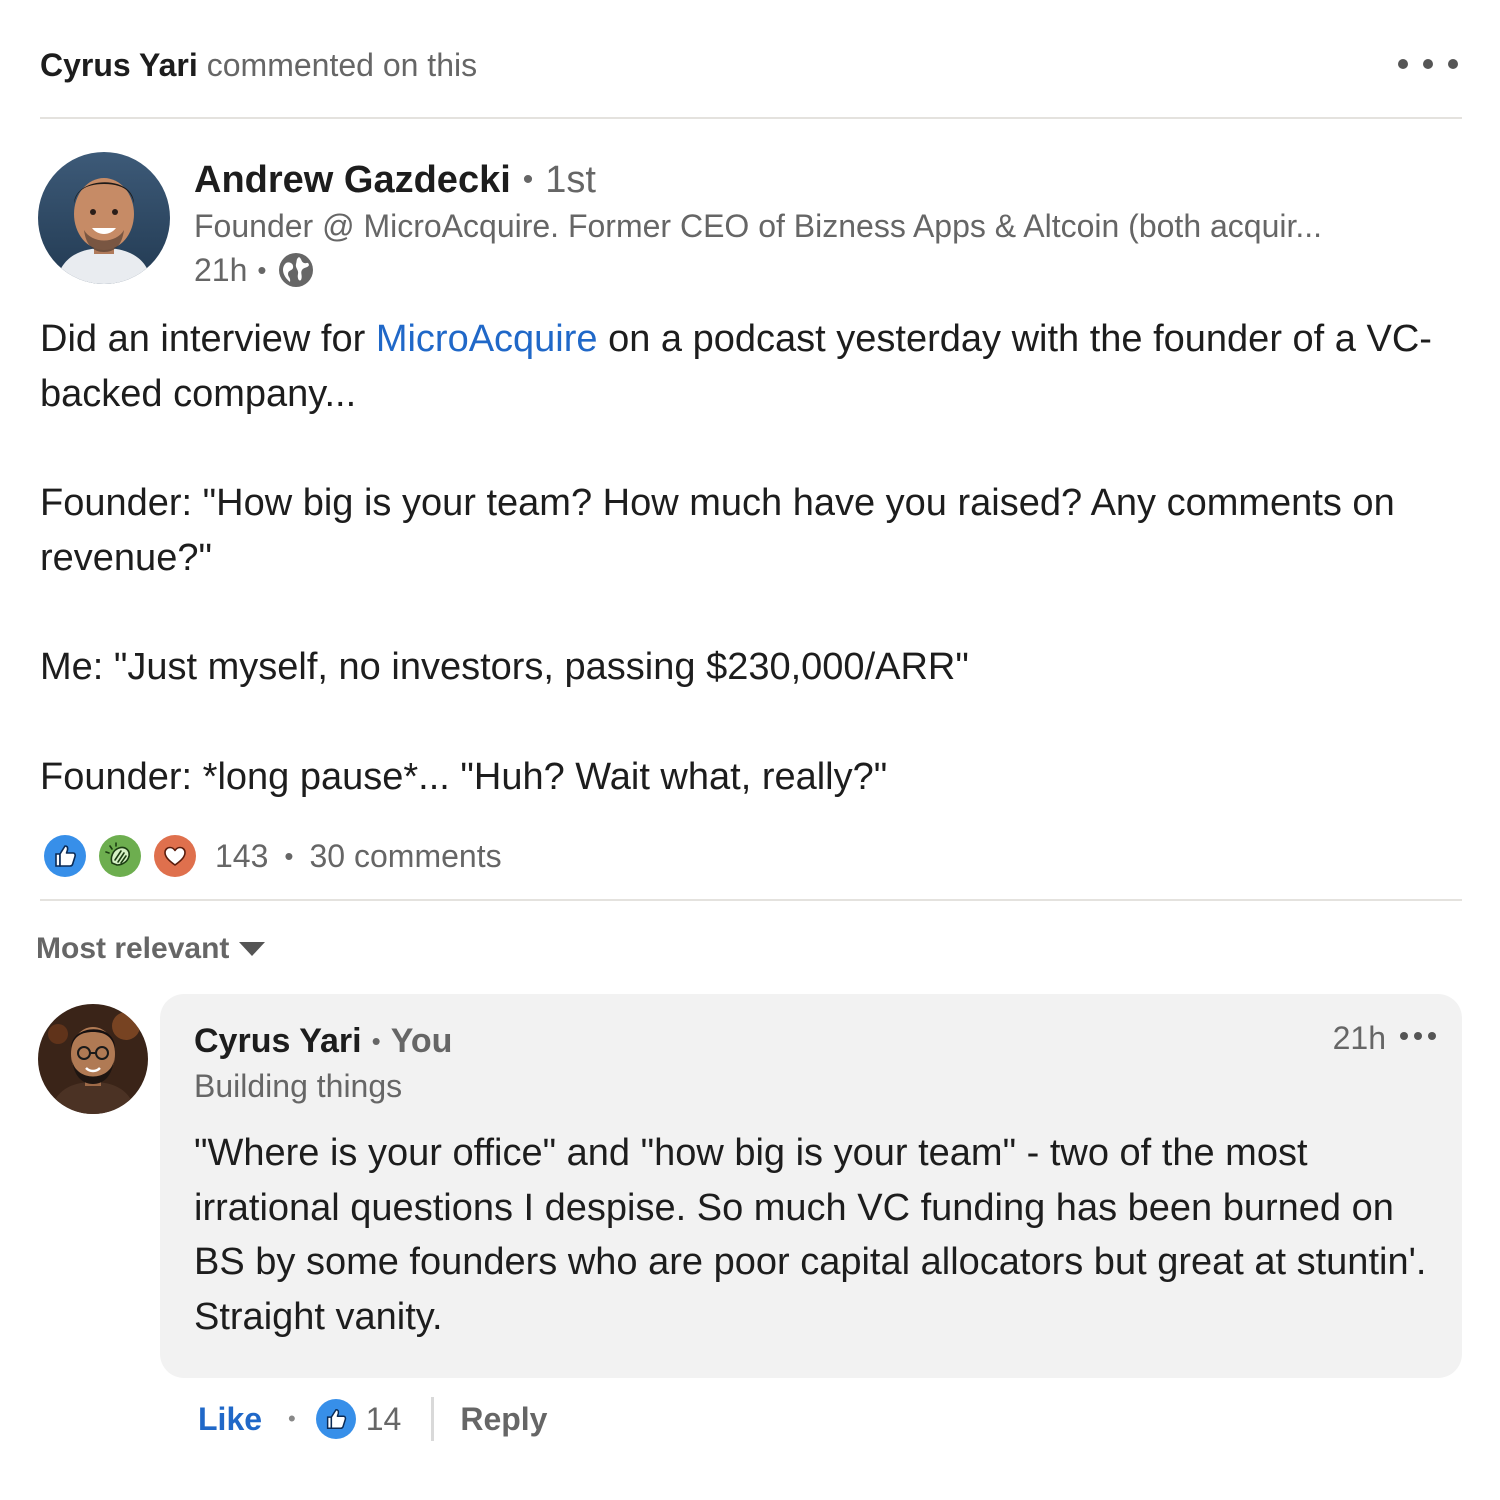  I want to click on commenter-headline: Building things, so click(298, 1086).